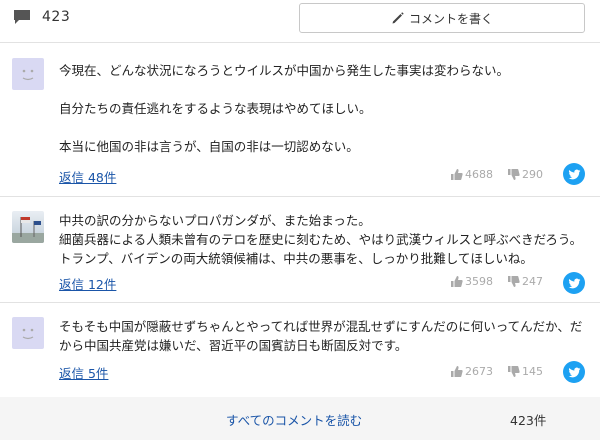  I want to click on dislike-button: 145, so click(525, 371).